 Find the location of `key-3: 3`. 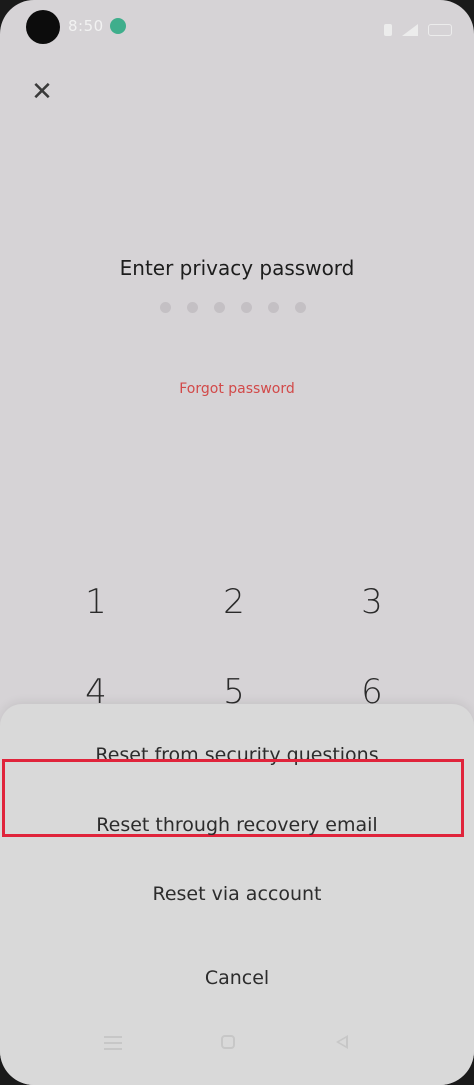

key-3: 3 is located at coordinates (372, 602).